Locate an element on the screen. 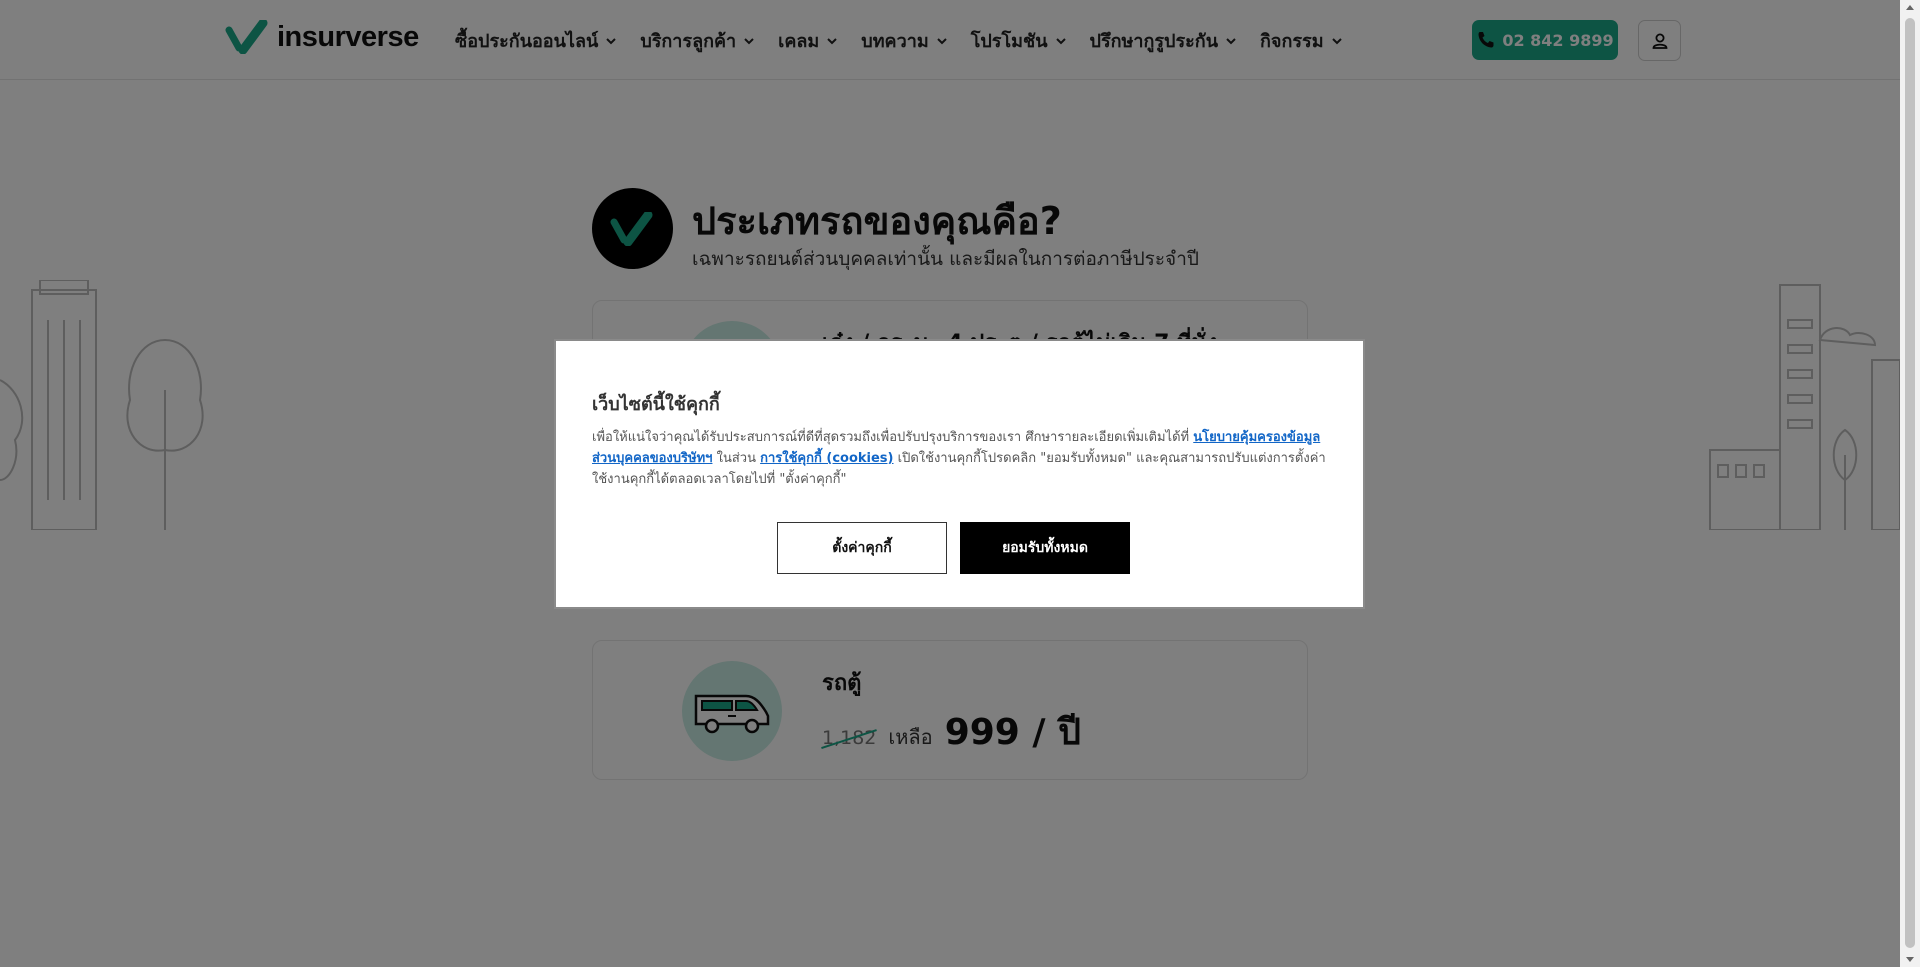 The width and height of the screenshot is (1920, 967). cookie-settings-button: ตั้งค่าคุกกี้ is located at coordinates (862, 548).